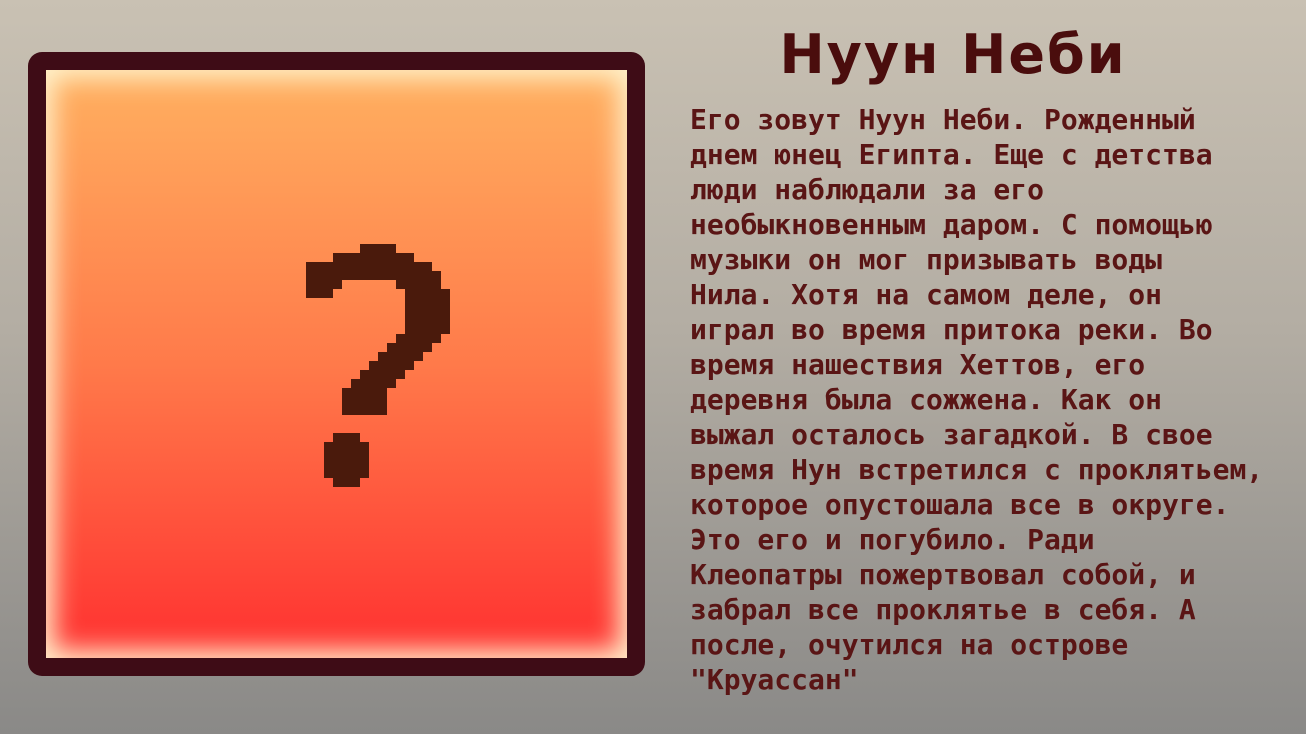  Describe the element at coordinates (943, 574) in the screenshot. I see `bio-line: Клеопатры пожертвовал собой, и` at that location.